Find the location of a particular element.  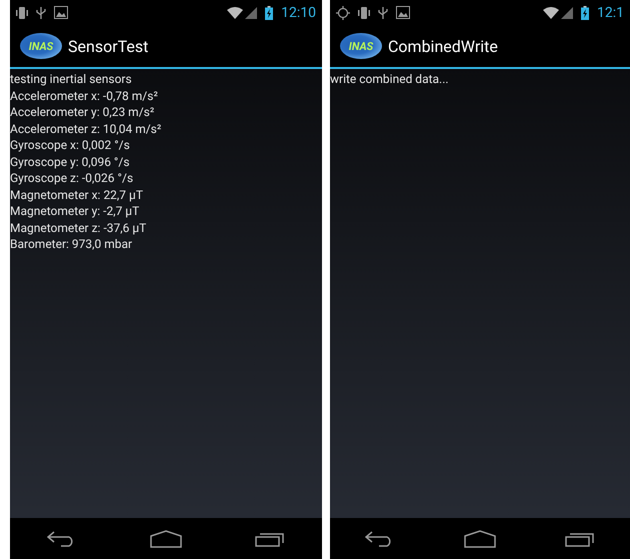

output-line: Magnetometer y: -2,7 µT is located at coordinates (75, 211).